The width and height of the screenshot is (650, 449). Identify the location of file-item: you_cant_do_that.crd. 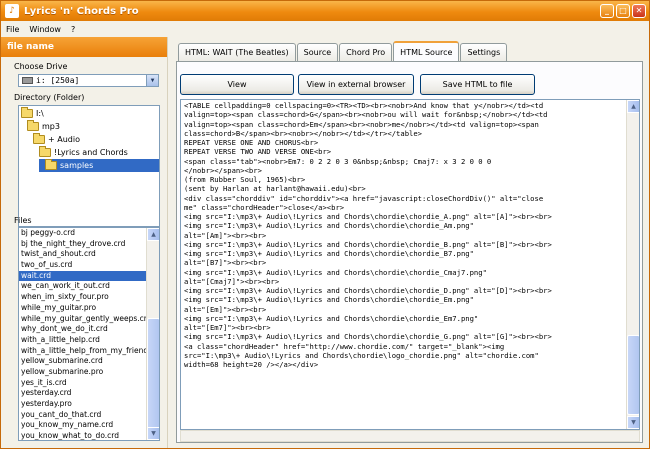
(83, 415).